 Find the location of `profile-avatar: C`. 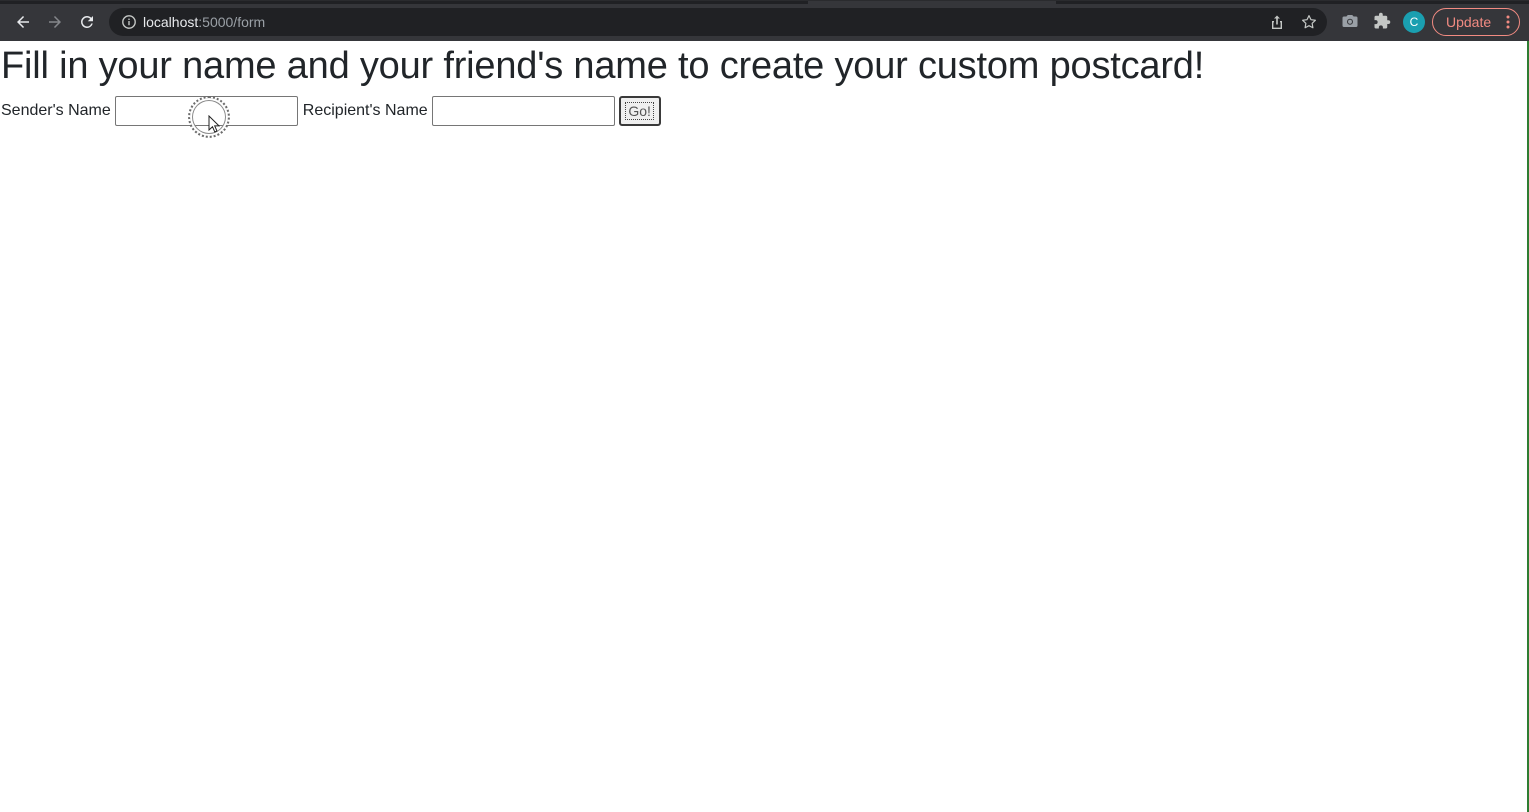

profile-avatar: C is located at coordinates (1414, 22).